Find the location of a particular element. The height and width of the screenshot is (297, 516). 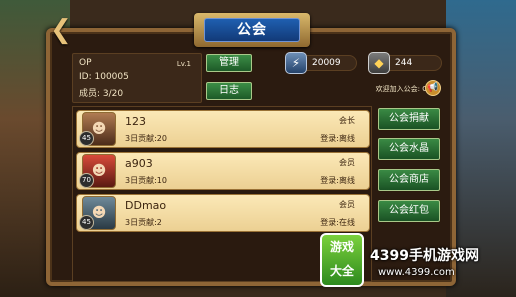

energy-resource: ⚡ 20009 is located at coordinates (321, 63).